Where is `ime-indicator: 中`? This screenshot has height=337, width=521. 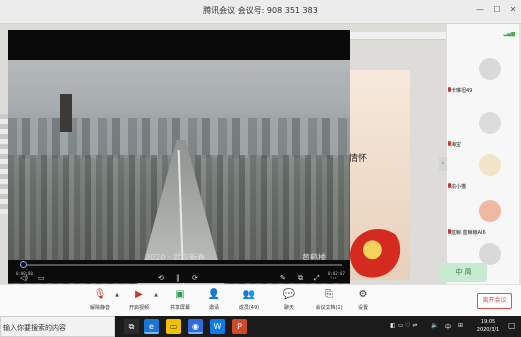
ime-indicator: 中 is located at coordinates (448, 326).